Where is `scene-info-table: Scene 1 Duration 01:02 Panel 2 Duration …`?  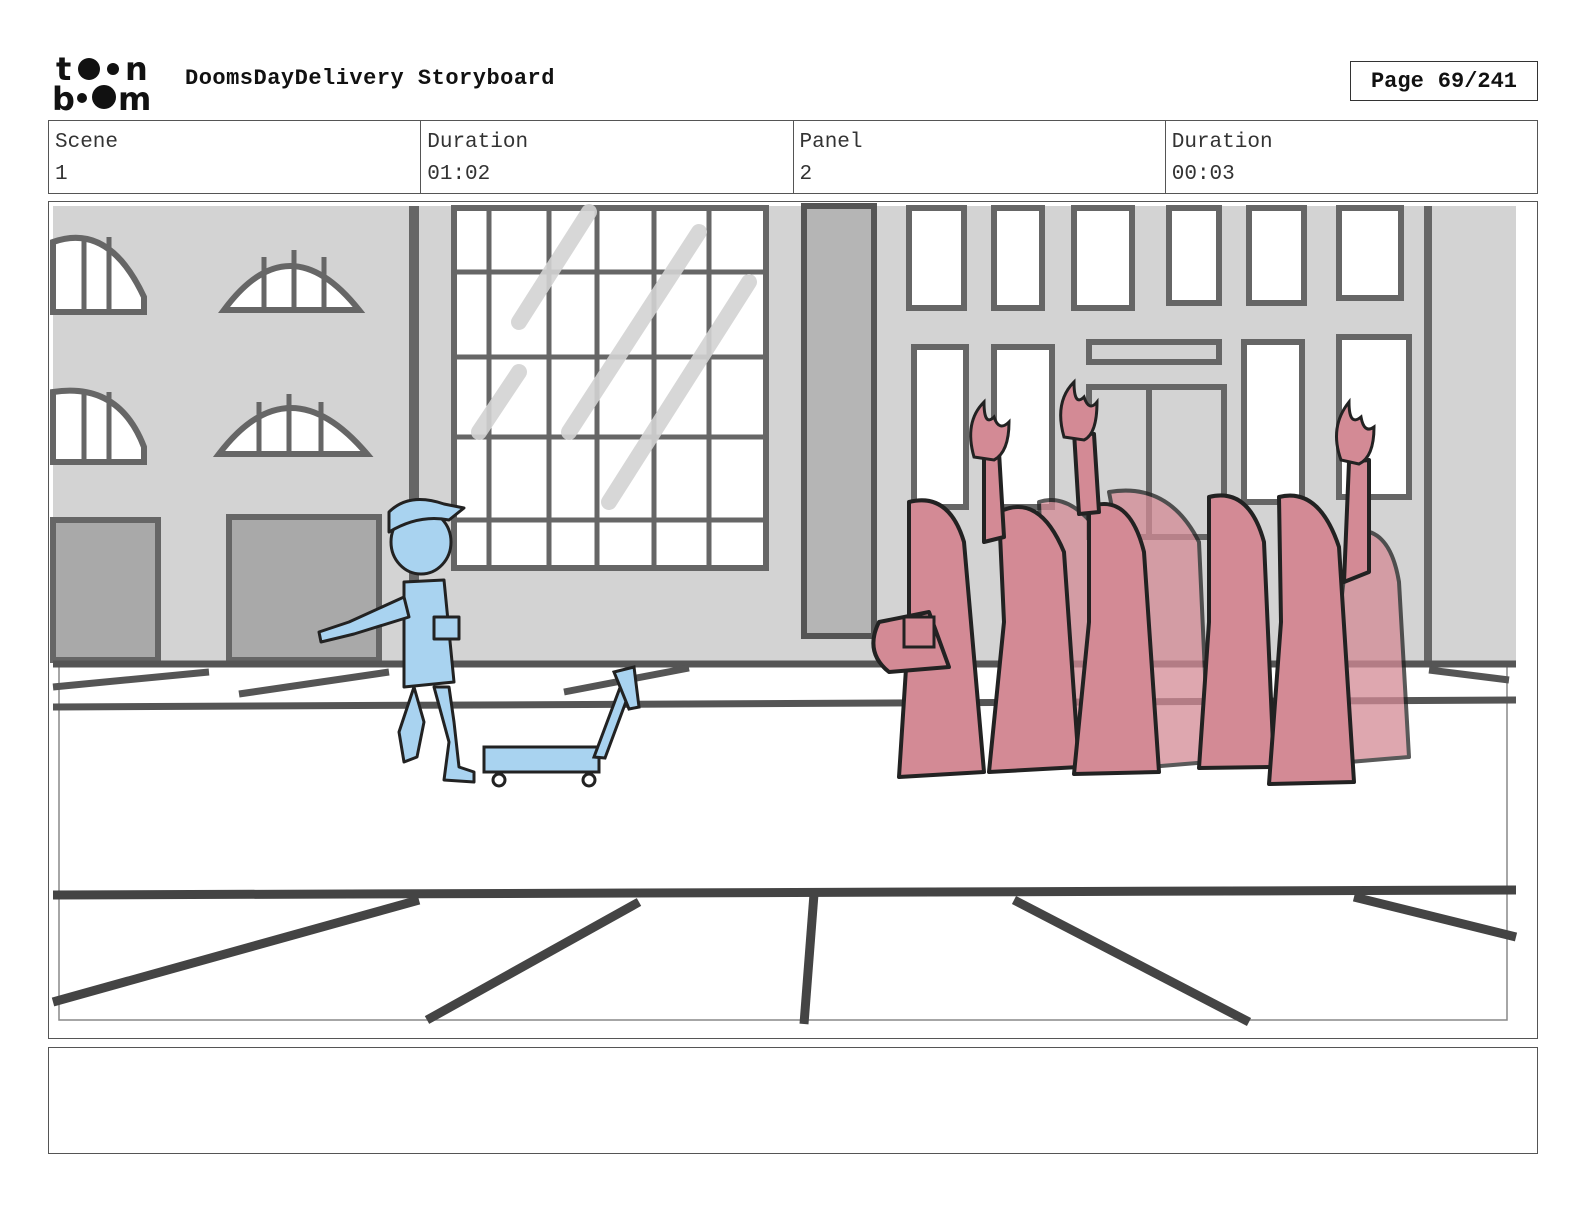 scene-info-table: Scene 1 Duration 01:02 Panel 2 Duration … is located at coordinates (793, 157).